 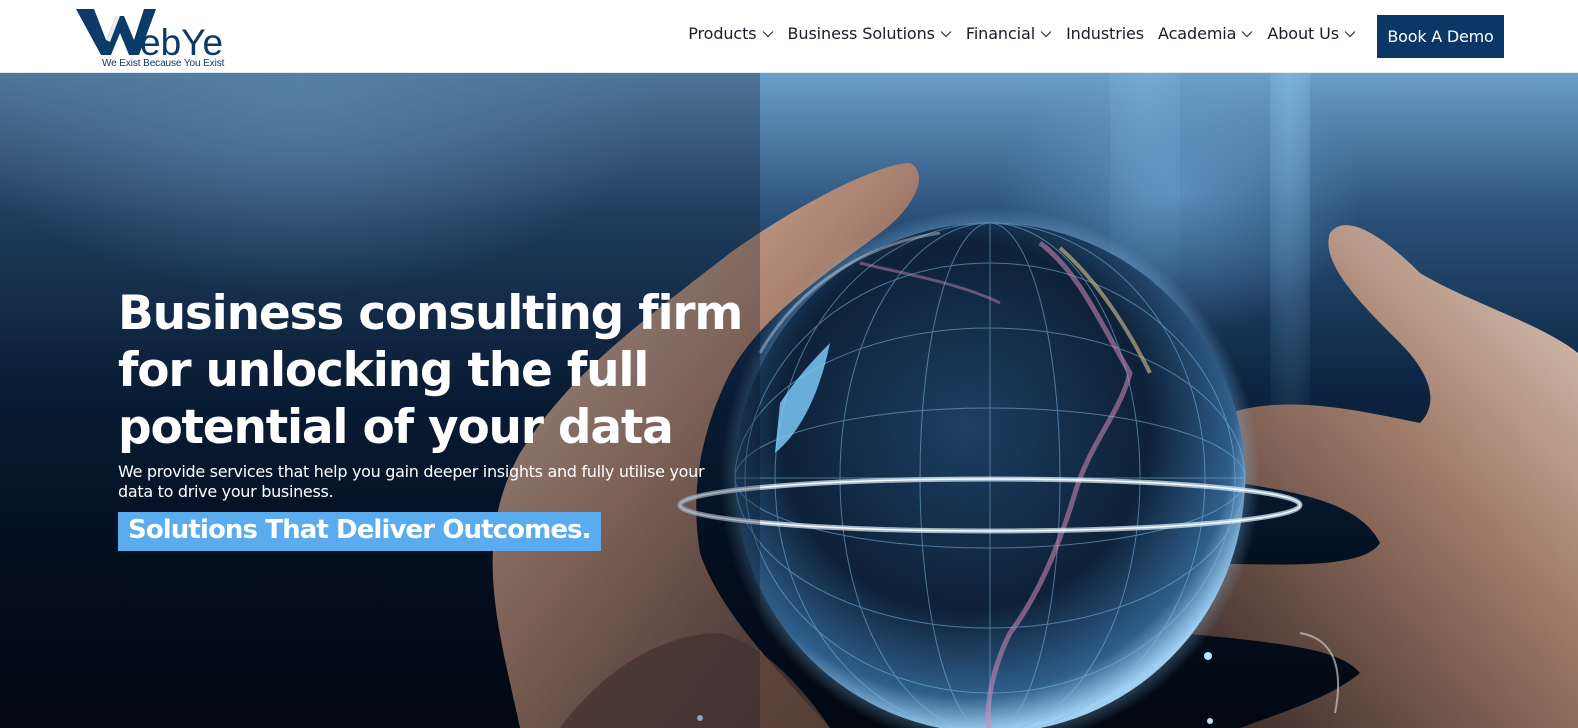 I want to click on nav-item-academia: Academia, so click(x=1205, y=33).